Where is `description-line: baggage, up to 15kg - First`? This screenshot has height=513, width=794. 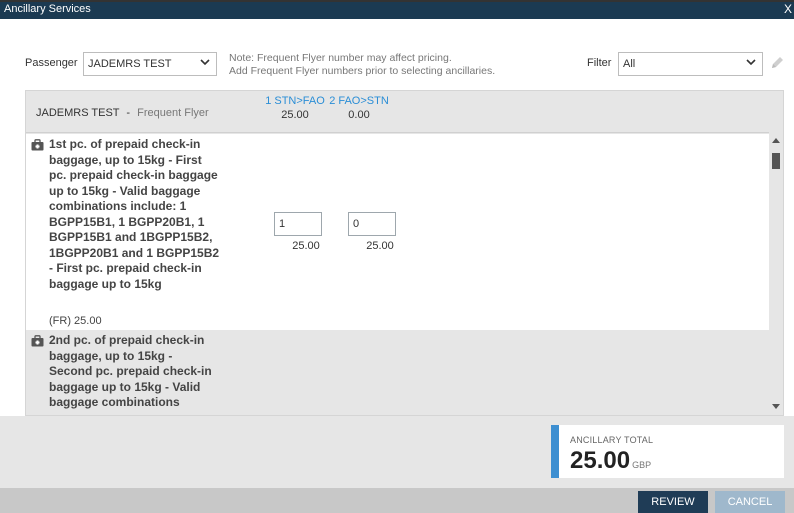 description-line: baggage, up to 15kg - First is located at coordinates (125, 159).